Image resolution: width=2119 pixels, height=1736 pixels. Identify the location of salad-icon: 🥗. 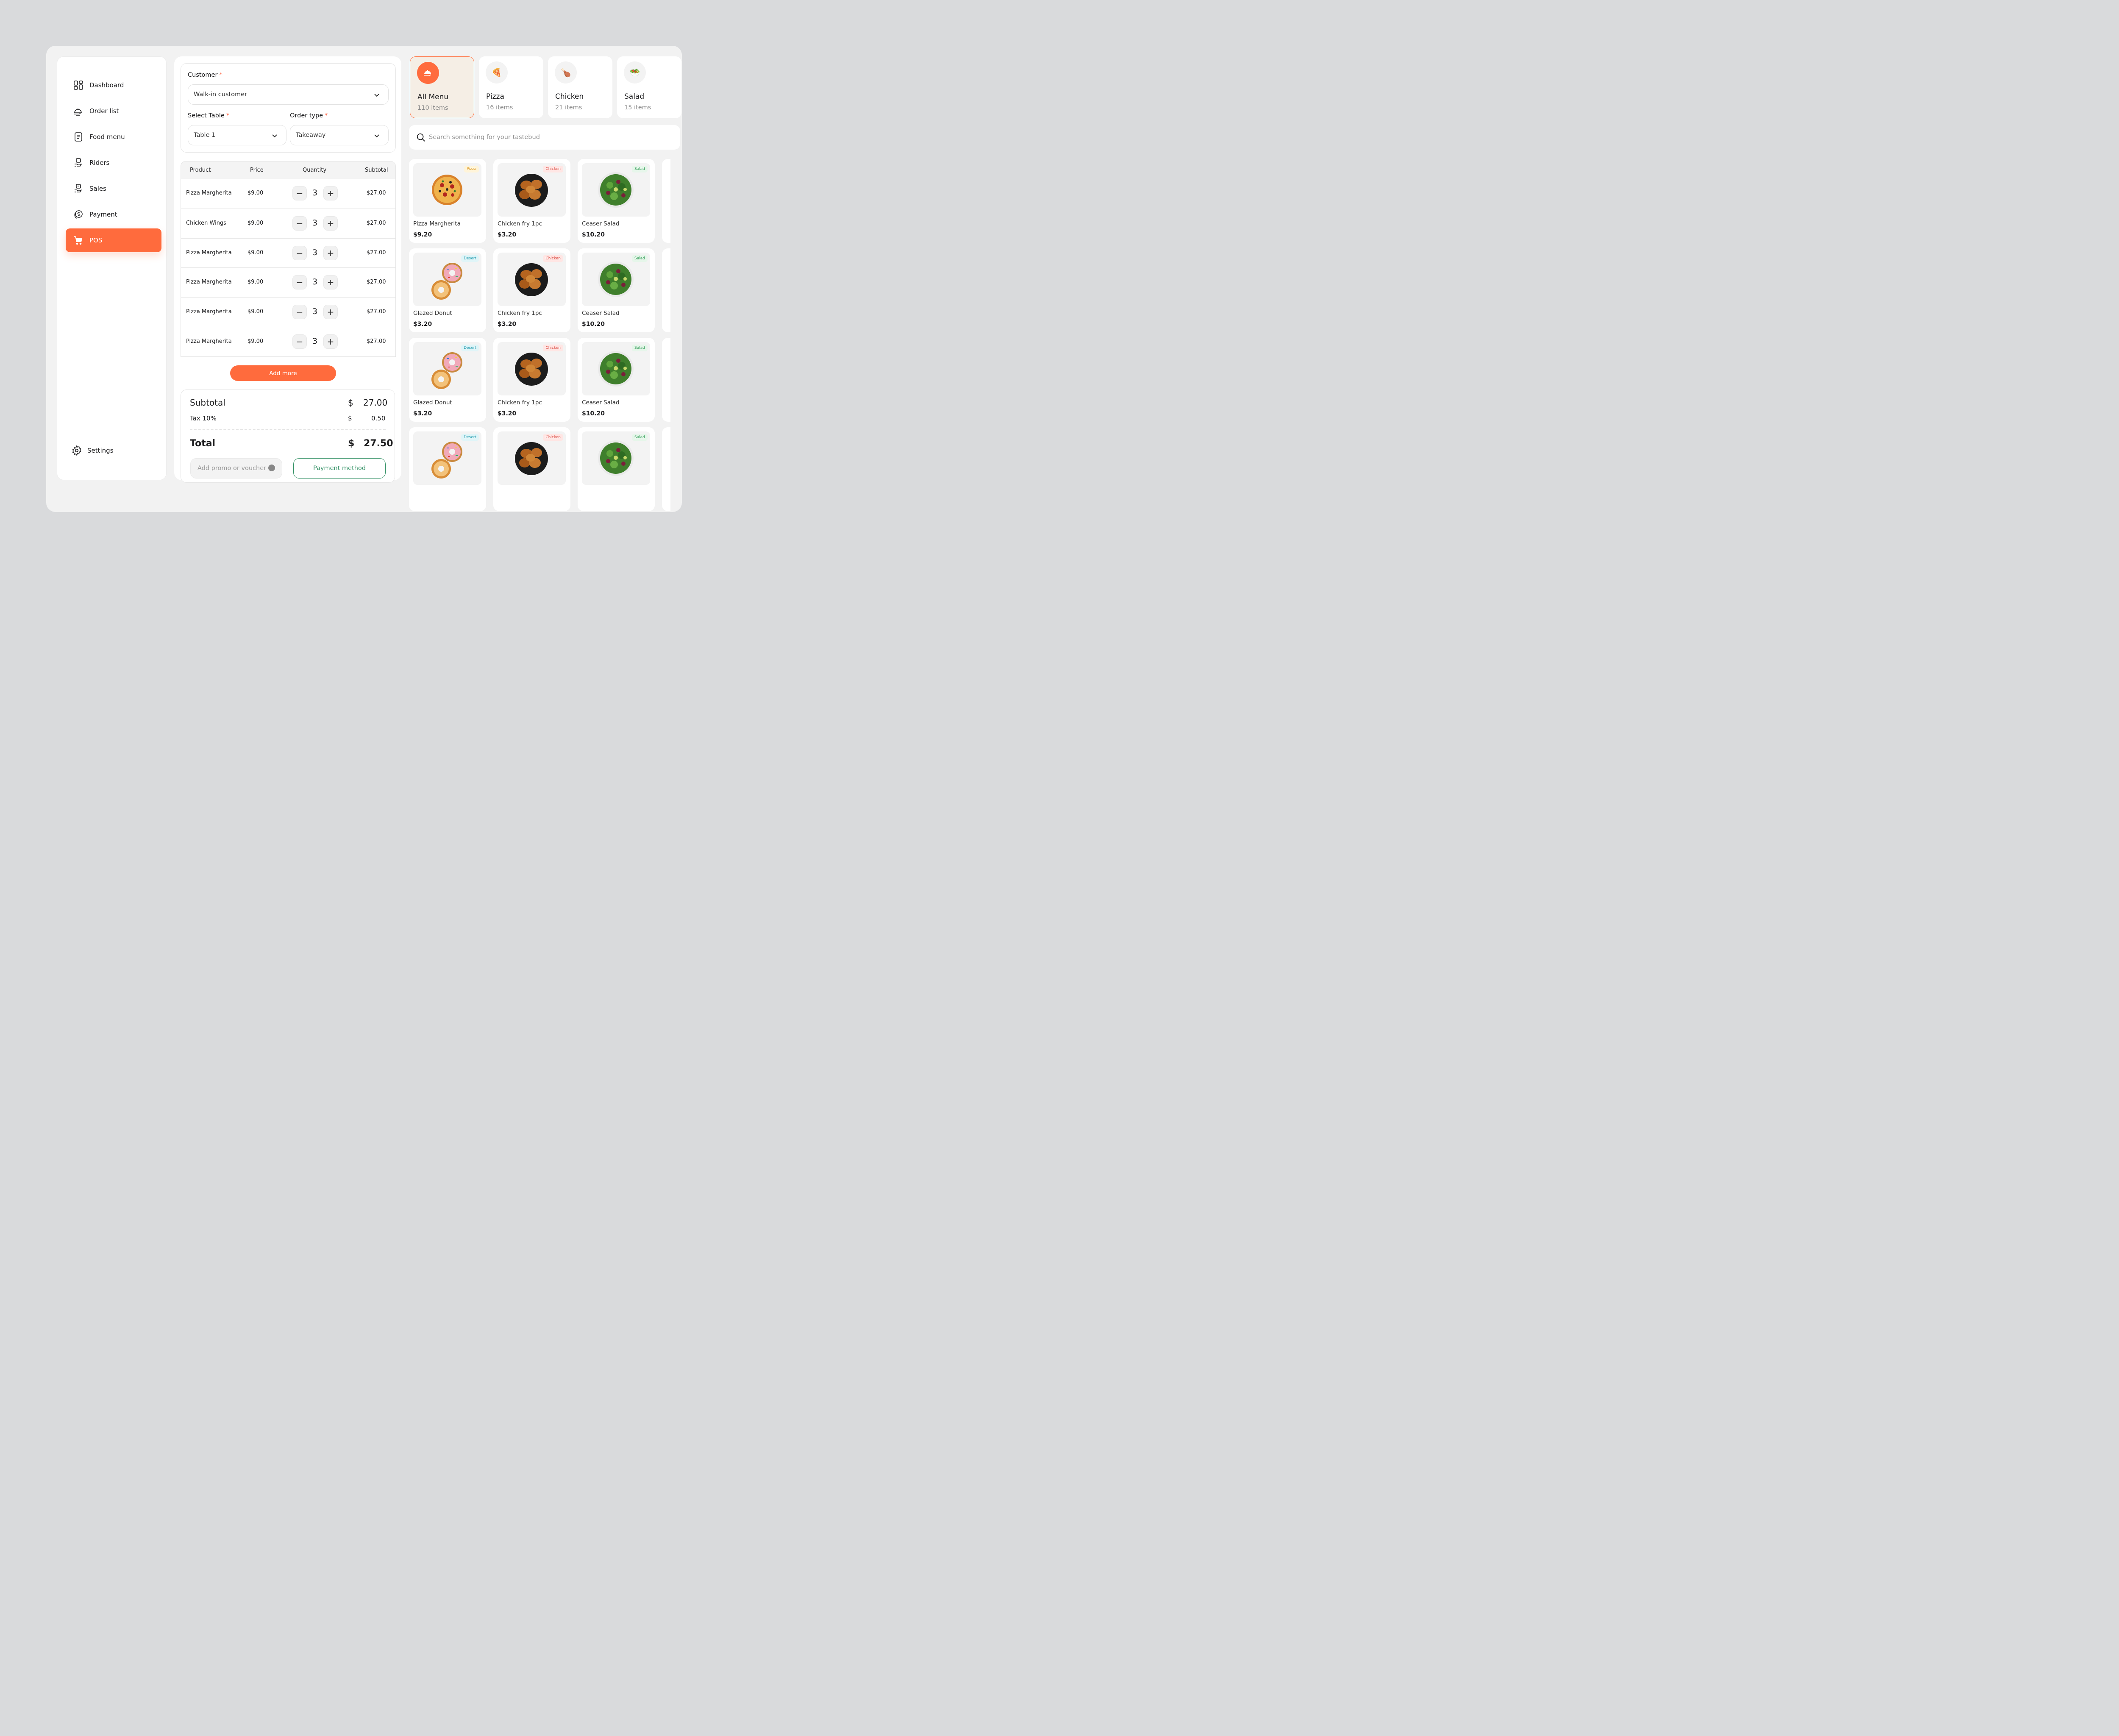
(635, 72).